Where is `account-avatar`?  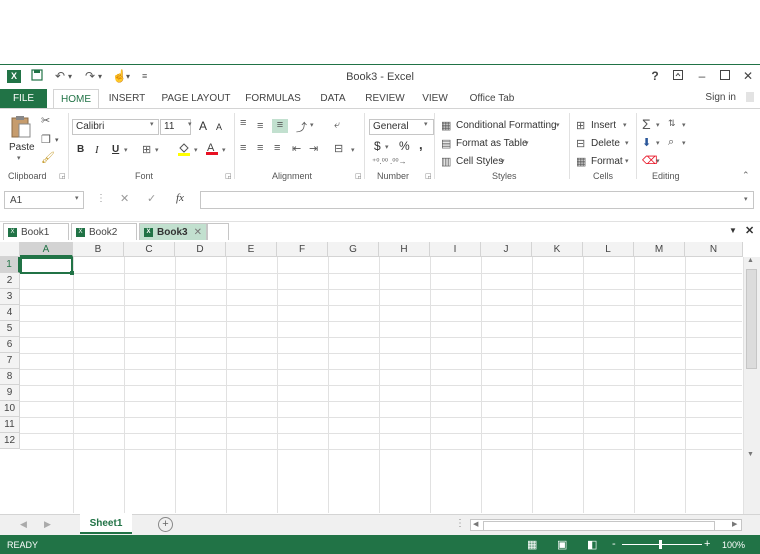 account-avatar is located at coordinates (750, 97).